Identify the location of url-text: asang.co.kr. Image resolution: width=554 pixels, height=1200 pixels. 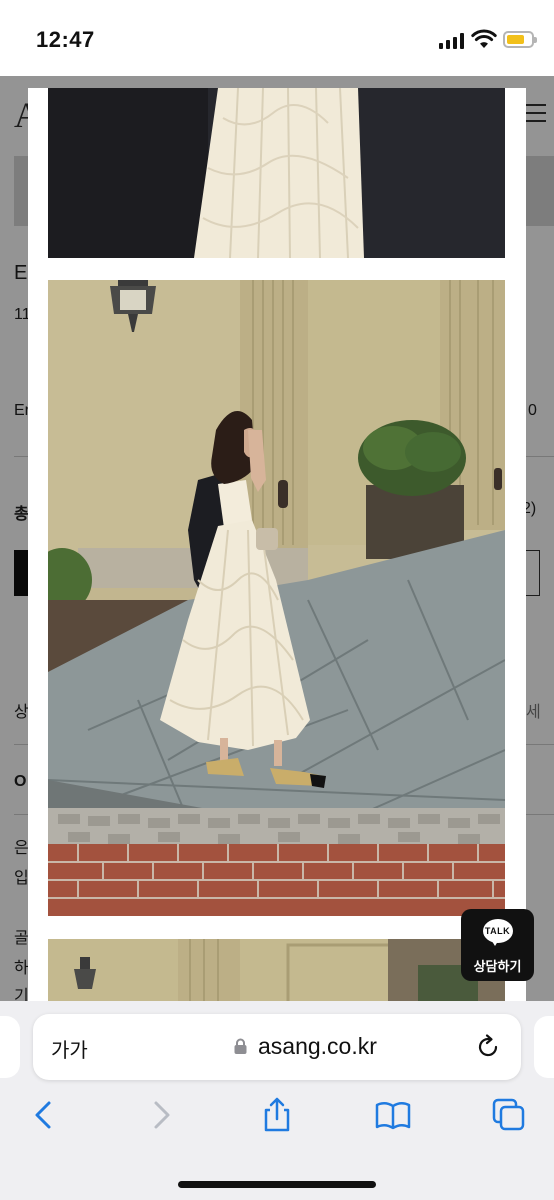
(317, 1046).